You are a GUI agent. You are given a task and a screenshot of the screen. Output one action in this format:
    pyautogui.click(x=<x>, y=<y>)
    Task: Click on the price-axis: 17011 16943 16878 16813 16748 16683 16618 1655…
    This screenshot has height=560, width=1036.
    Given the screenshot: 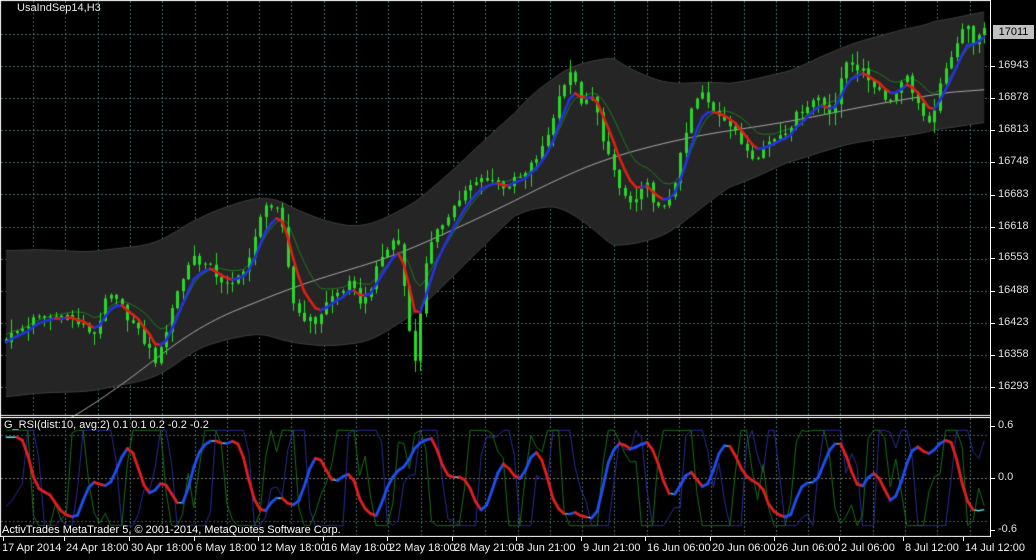 What is the action you would take?
    pyautogui.click(x=1013, y=268)
    